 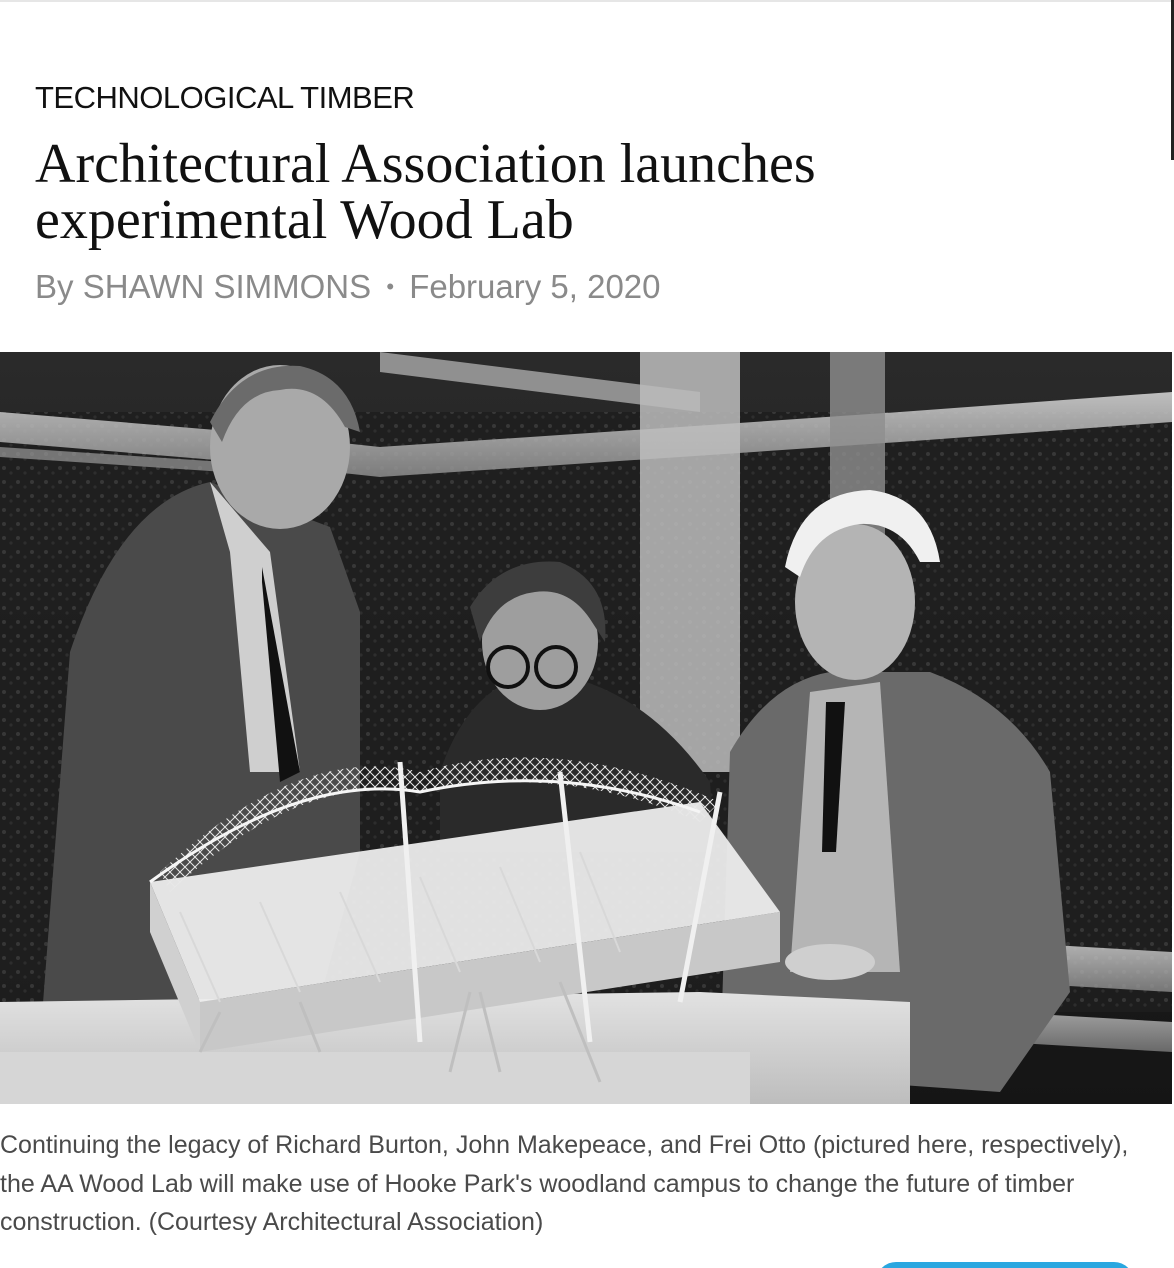 I want to click on byline-author: SHAWN SIMMONS, so click(x=227, y=286).